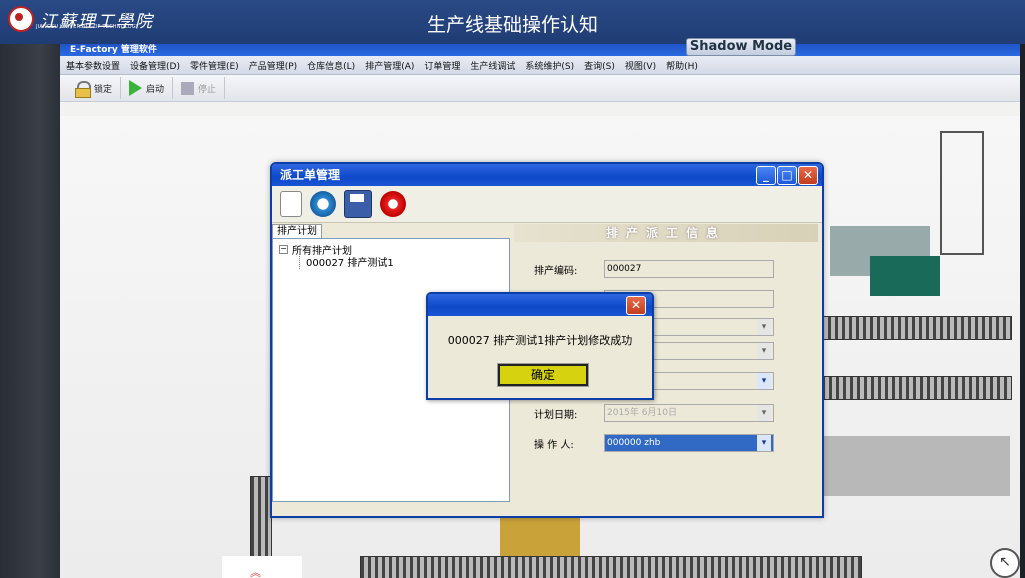 This screenshot has width=1025, height=578. Describe the element at coordinates (689, 269) in the screenshot. I see `code-field: 000027` at that location.